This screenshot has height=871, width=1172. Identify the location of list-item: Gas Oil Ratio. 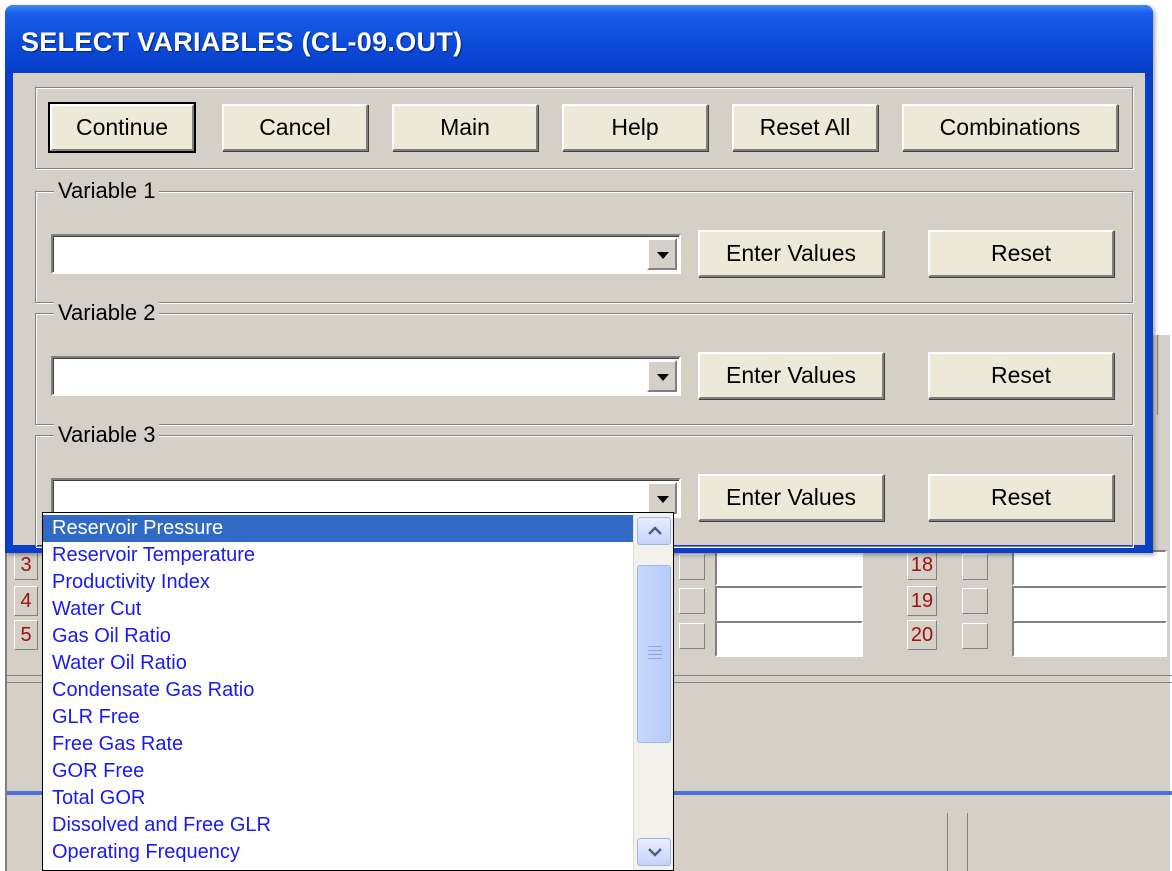
(338, 636).